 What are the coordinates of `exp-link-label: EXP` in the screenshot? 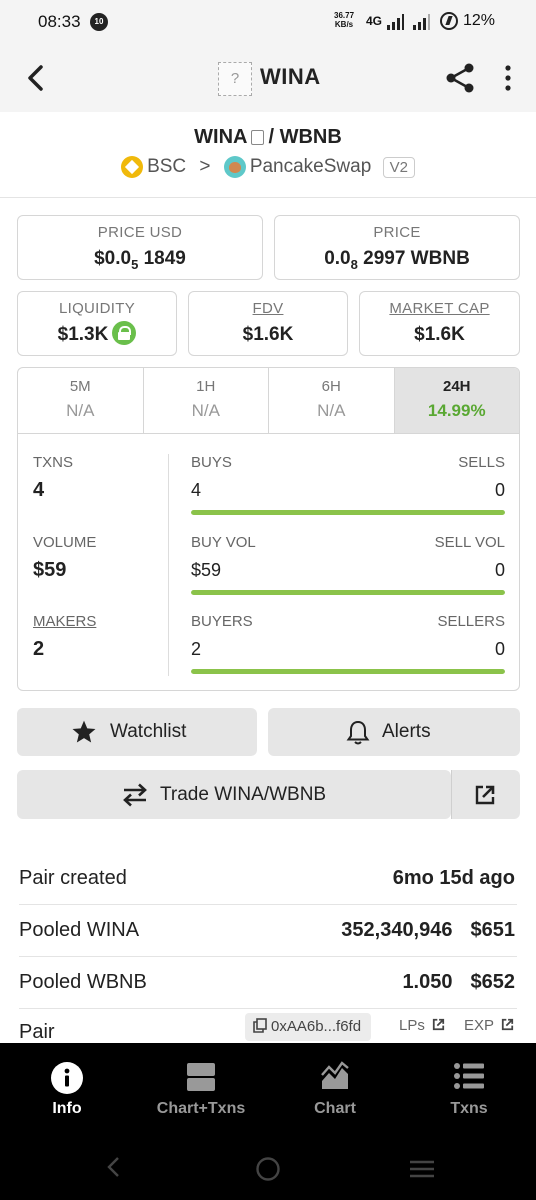 It's located at (479, 1025).